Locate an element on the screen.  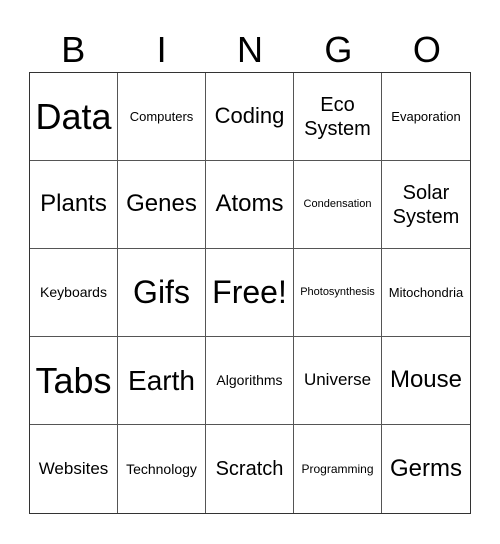
bingo-cell: Eco System is located at coordinates (338, 117).